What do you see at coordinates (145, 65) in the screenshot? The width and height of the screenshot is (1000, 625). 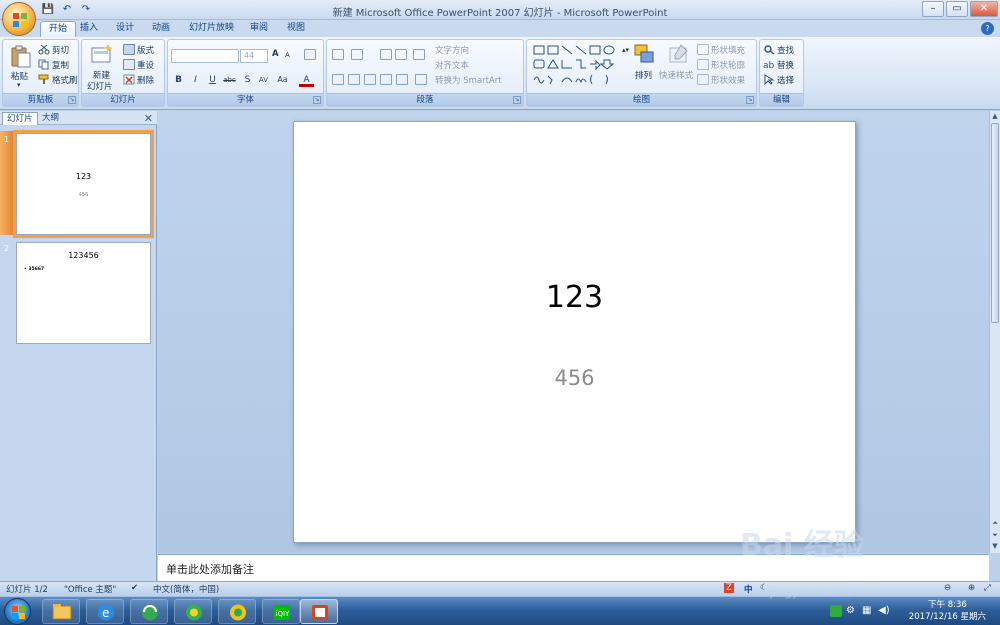 I see `reset-button: 重设` at bounding box center [145, 65].